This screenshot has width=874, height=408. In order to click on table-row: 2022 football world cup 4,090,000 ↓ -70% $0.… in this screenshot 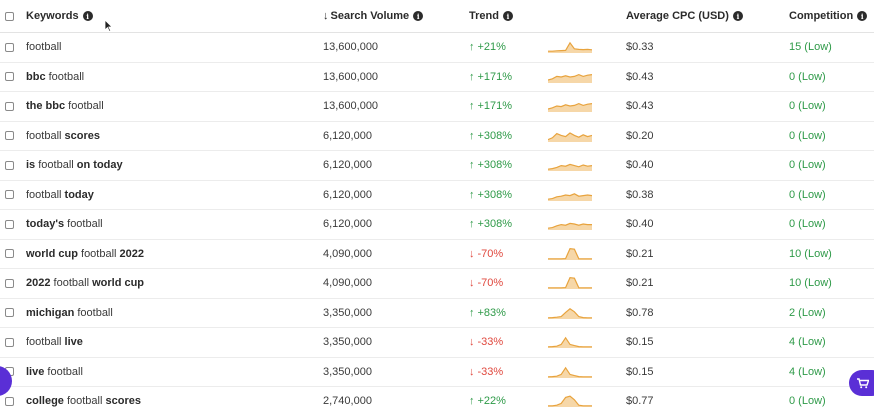, I will do `click(437, 284)`.